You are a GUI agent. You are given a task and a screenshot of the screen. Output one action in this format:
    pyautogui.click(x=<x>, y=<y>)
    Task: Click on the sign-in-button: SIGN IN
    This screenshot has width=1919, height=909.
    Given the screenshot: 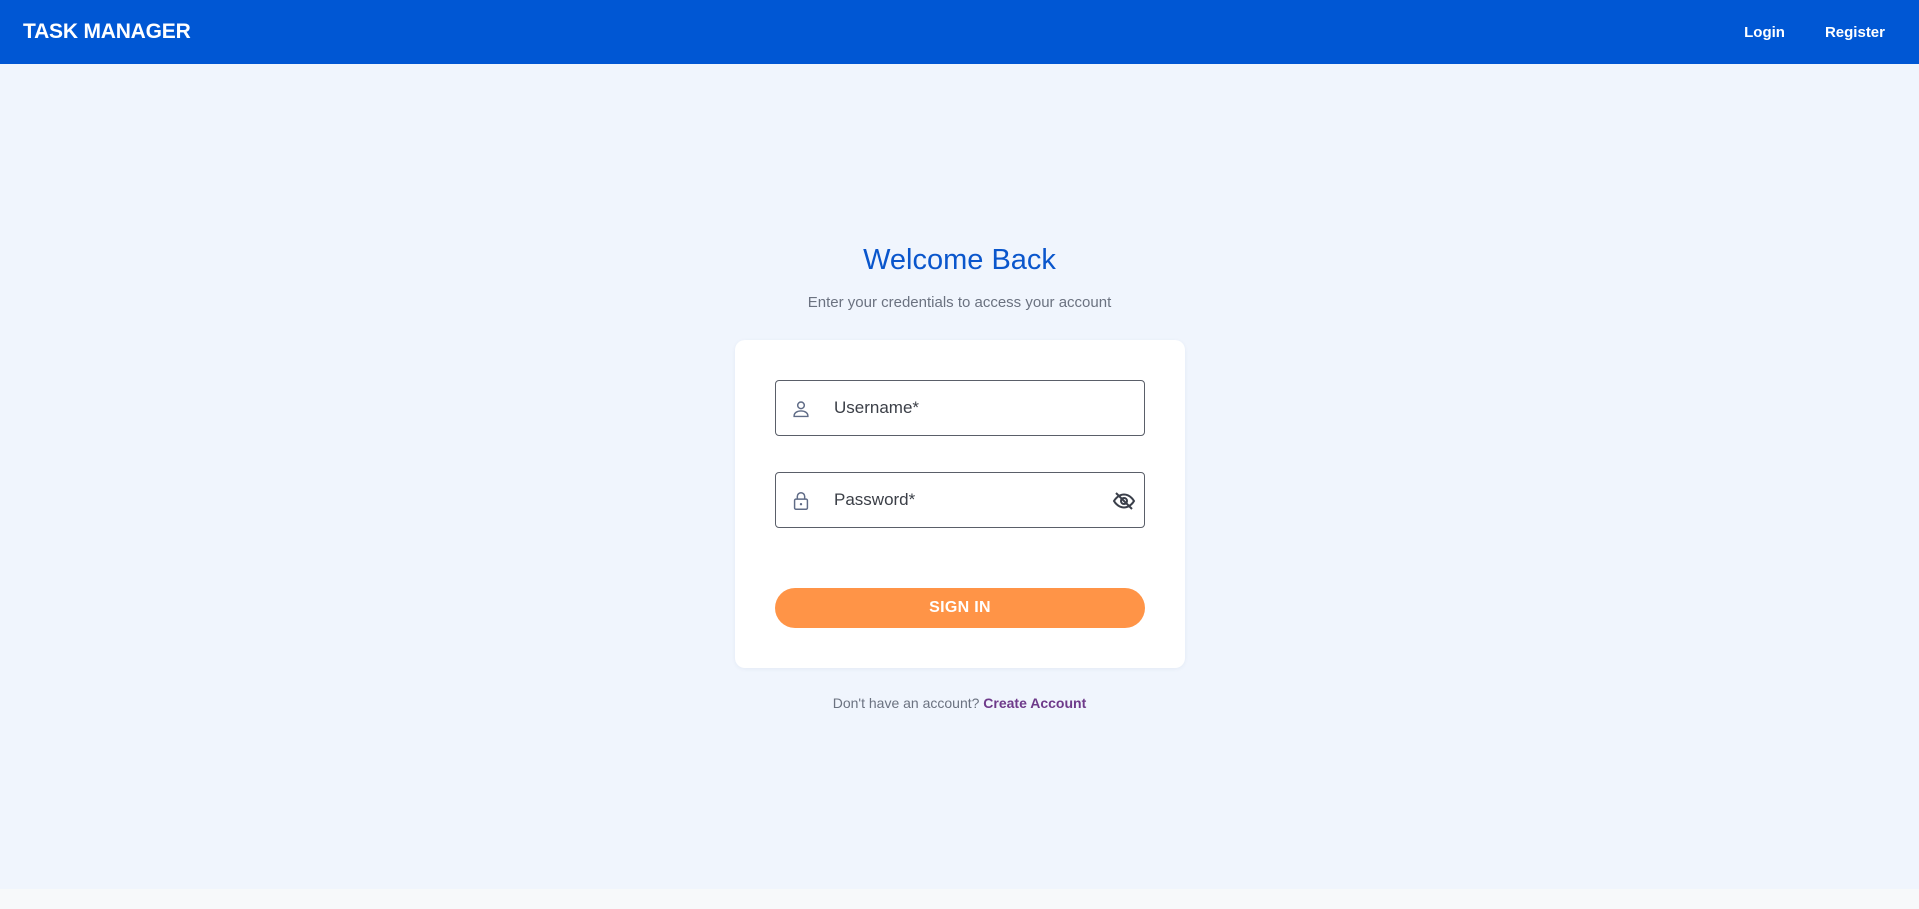 What is the action you would take?
    pyautogui.click(x=960, y=608)
    